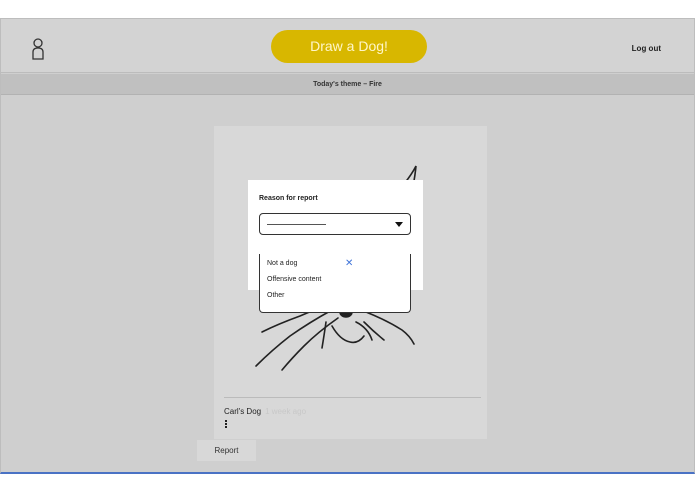  I want to click on option-offensive-content: Offensive content, so click(294, 279).